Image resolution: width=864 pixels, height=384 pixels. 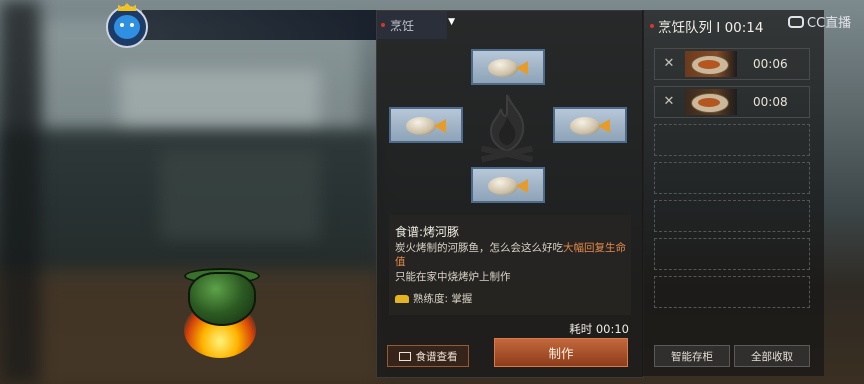 What do you see at coordinates (507, 128) in the screenshot?
I see `campfire-icon` at bounding box center [507, 128].